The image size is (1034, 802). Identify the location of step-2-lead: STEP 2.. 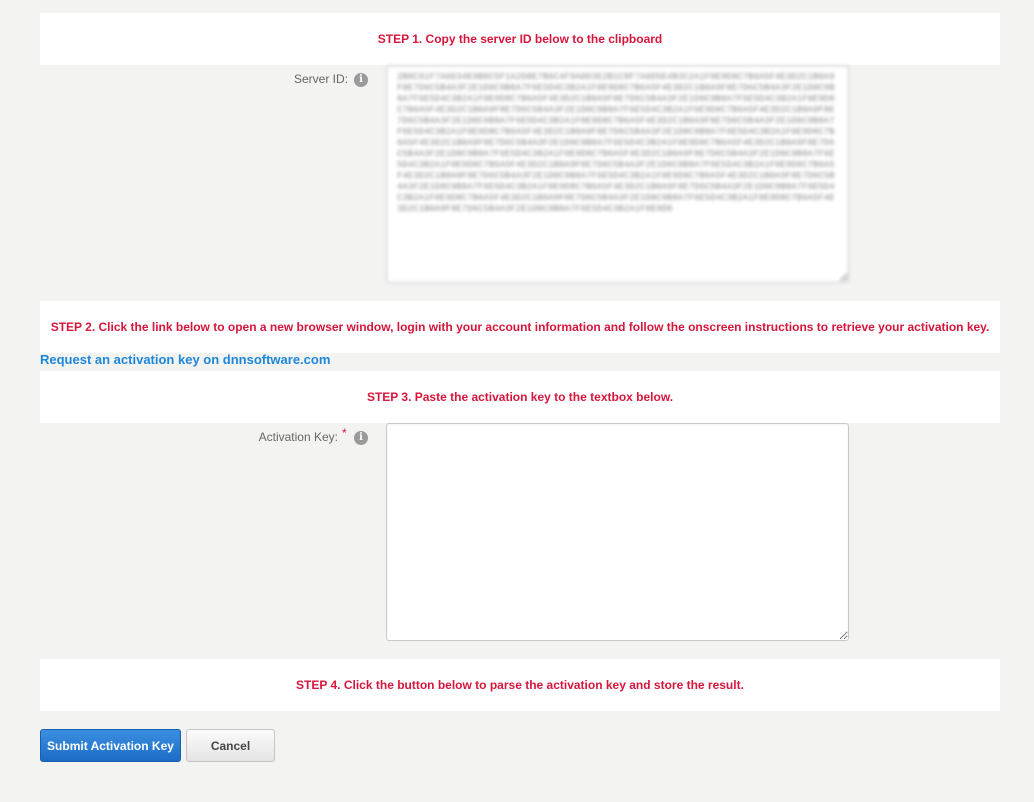
(73, 327).